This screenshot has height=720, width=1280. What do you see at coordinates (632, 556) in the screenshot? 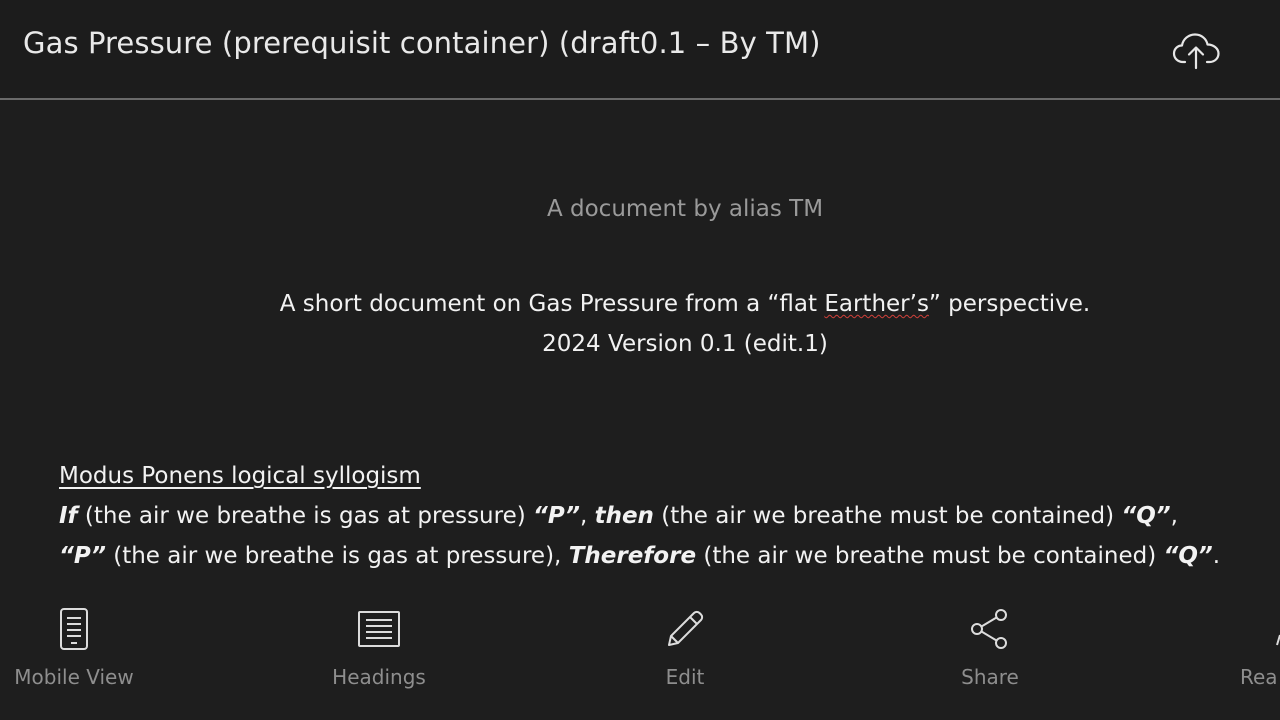
I see `keyword-therefore: Therefore` at bounding box center [632, 556].